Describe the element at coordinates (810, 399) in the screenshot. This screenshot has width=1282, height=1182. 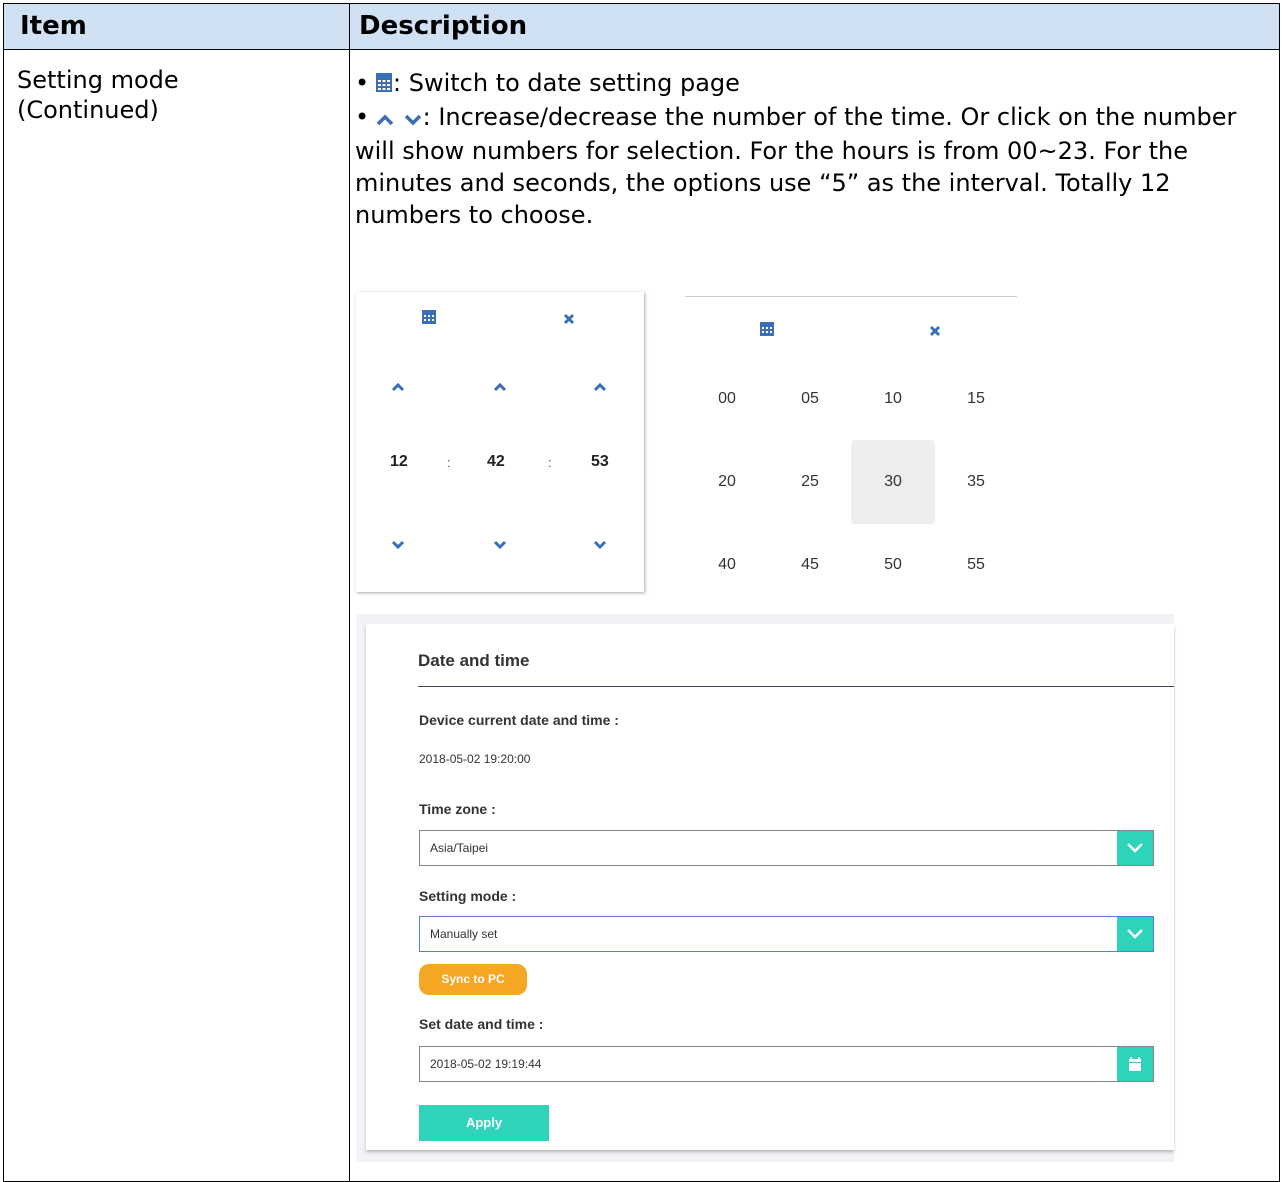
I see `minute-option: 05` at that location.